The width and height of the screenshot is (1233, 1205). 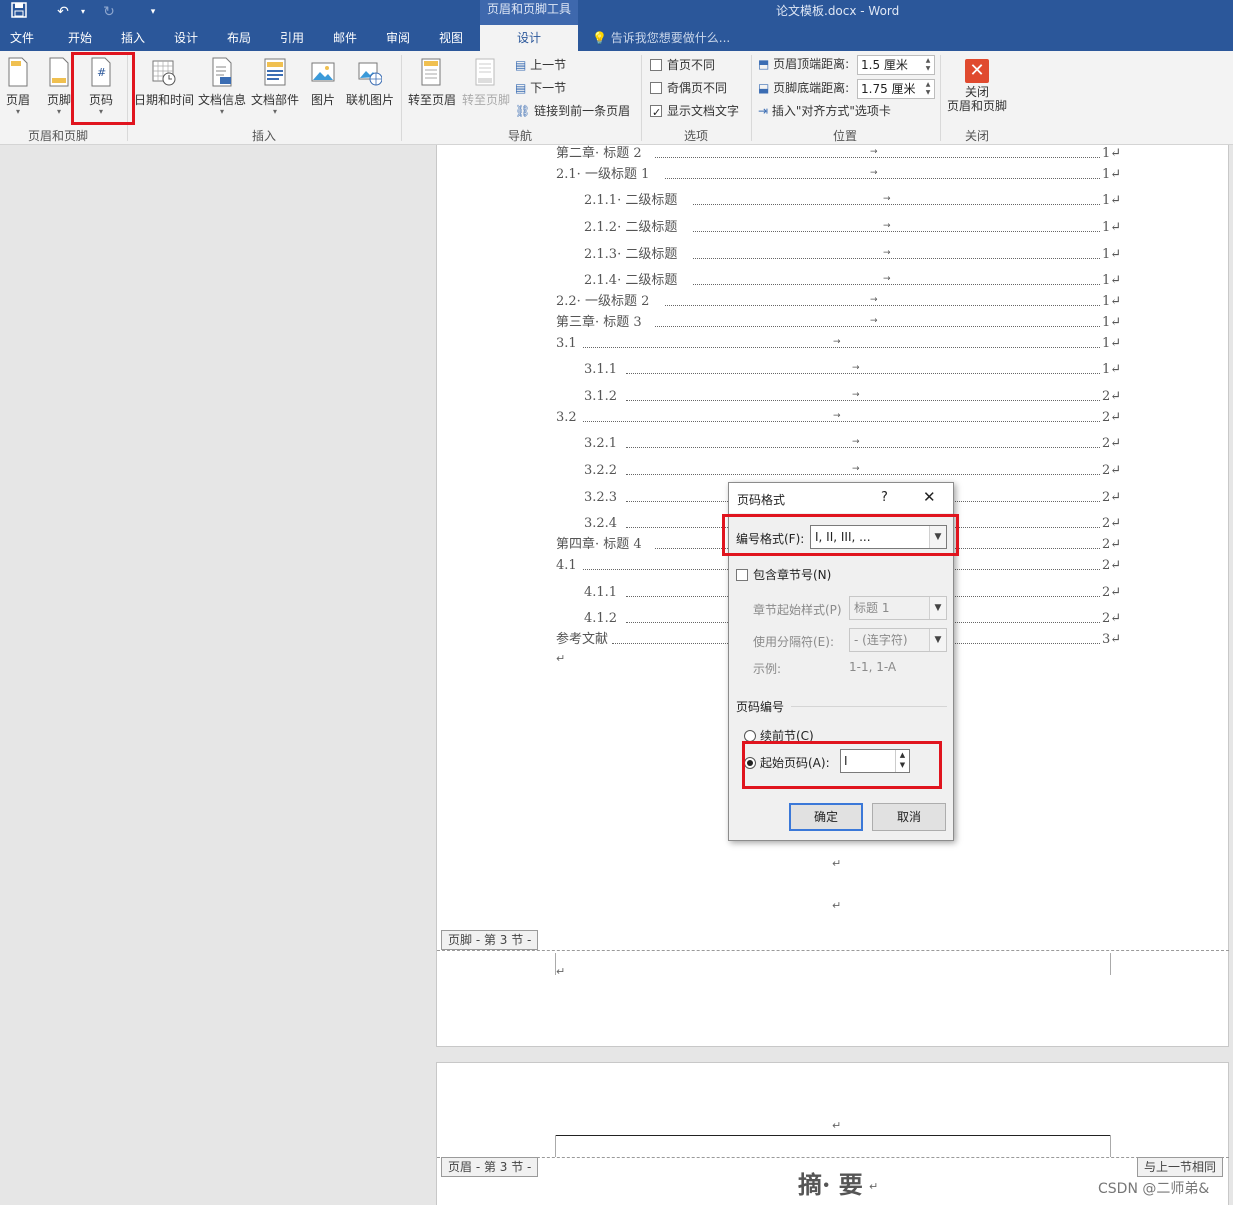 I want to click on toc-entry-text: 3.2.4, so click(x=601, y=523).